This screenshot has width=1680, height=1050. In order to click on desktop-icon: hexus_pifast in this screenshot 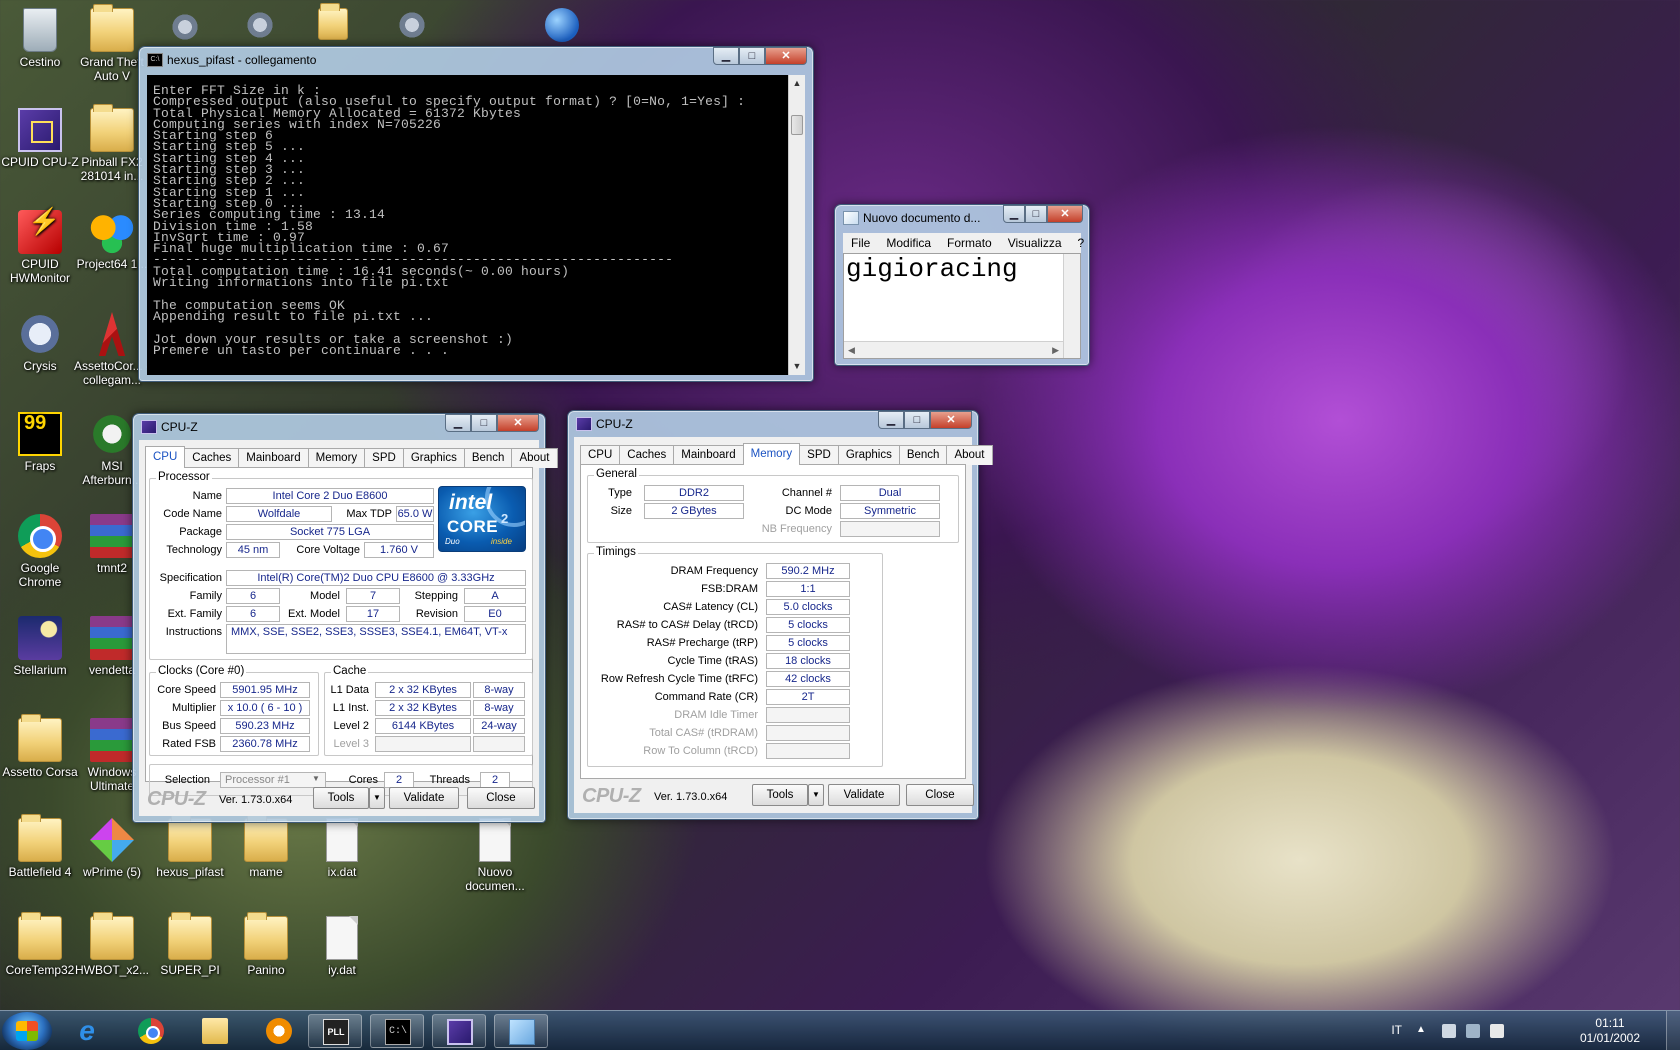, I will do `click(190, 846)`.